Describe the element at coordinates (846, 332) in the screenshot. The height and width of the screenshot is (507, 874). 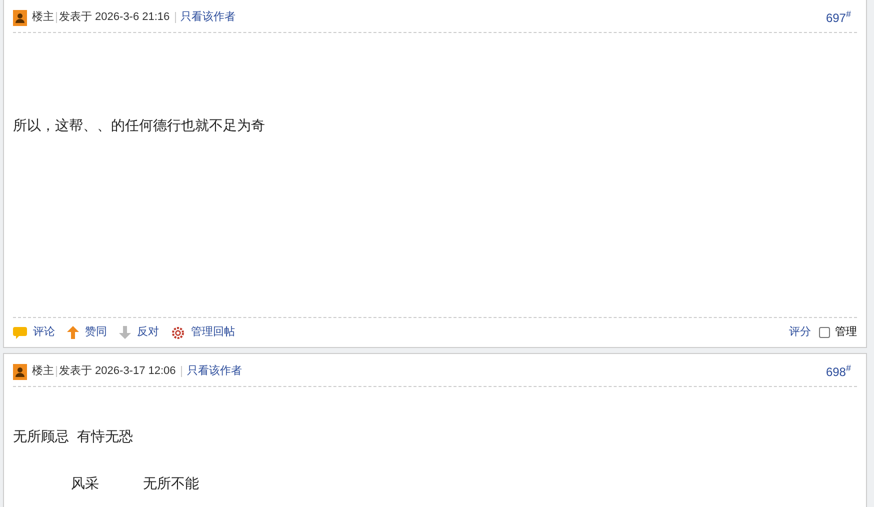
I see `manage-label: 管理` at that location.